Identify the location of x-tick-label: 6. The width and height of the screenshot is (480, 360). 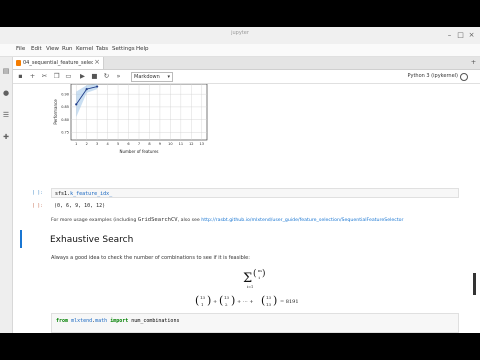
(128, 144).